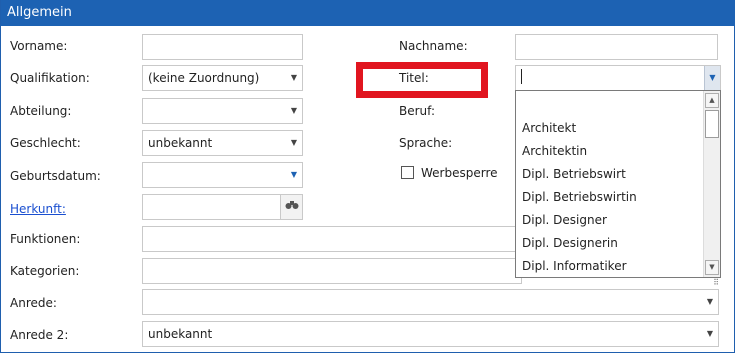 The height and width of the screenshot is (353, 735). I want to click on dropdown-option: Architektin, so click(554, 151).